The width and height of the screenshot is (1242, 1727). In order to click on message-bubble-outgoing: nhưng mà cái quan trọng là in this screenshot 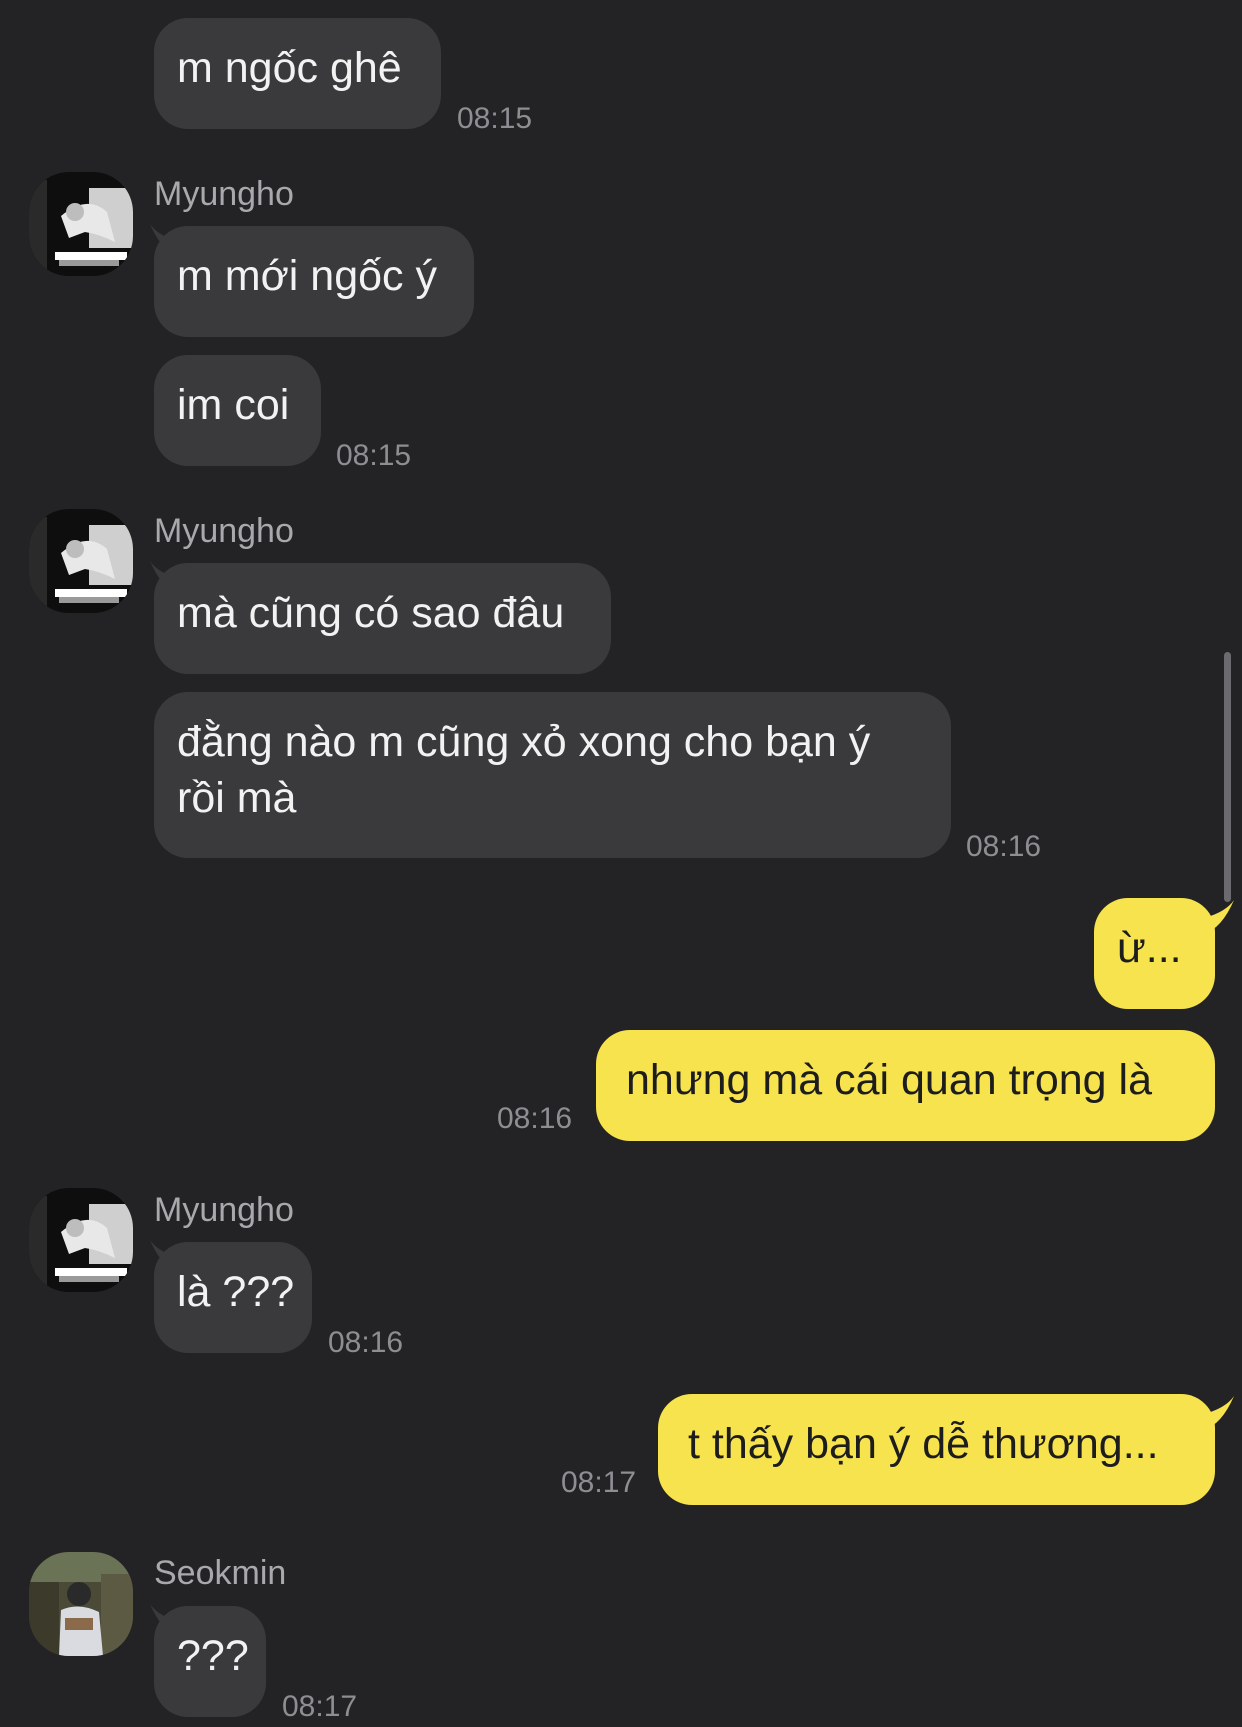, I will do `click(905, 1085)`.